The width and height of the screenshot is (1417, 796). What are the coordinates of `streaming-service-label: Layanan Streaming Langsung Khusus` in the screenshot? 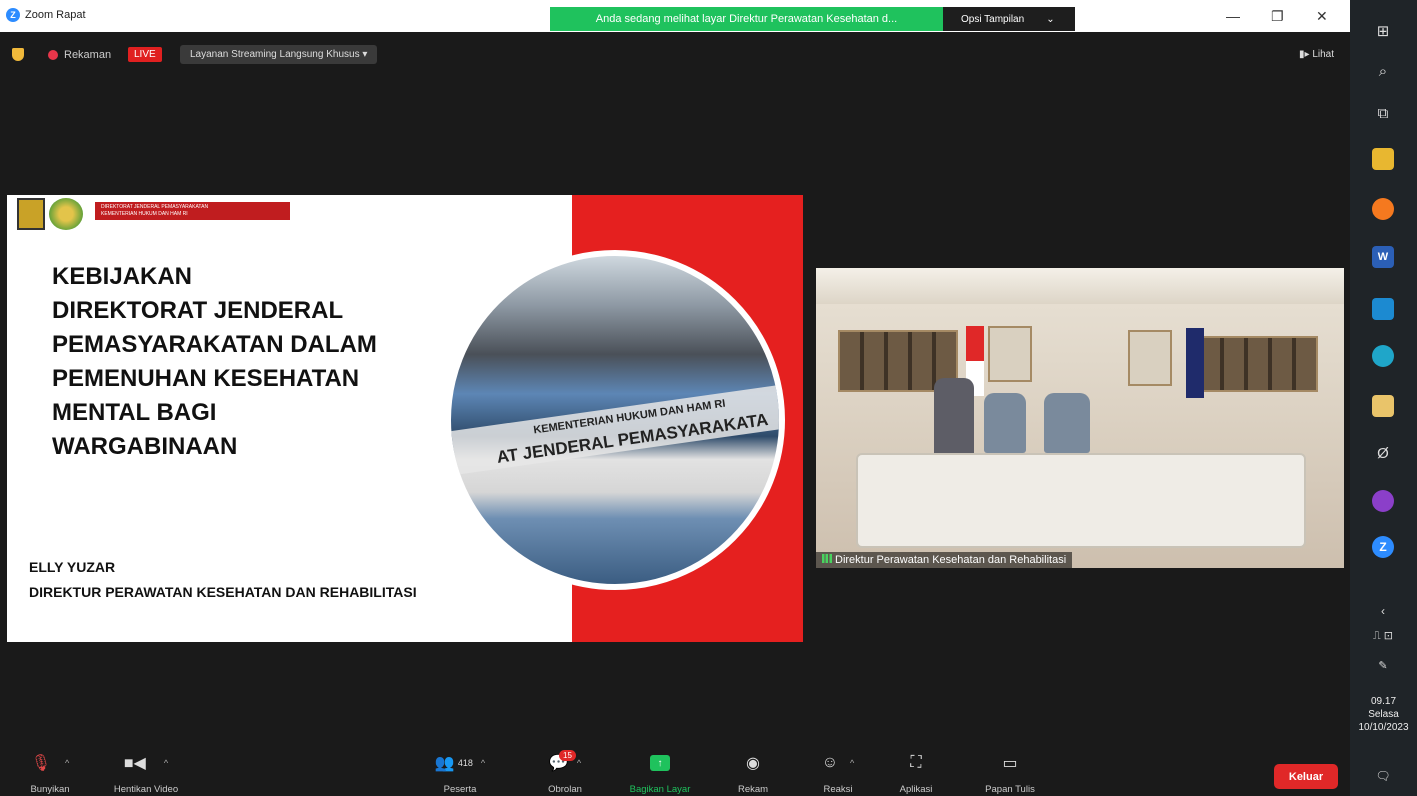 It's located at (275, 54).